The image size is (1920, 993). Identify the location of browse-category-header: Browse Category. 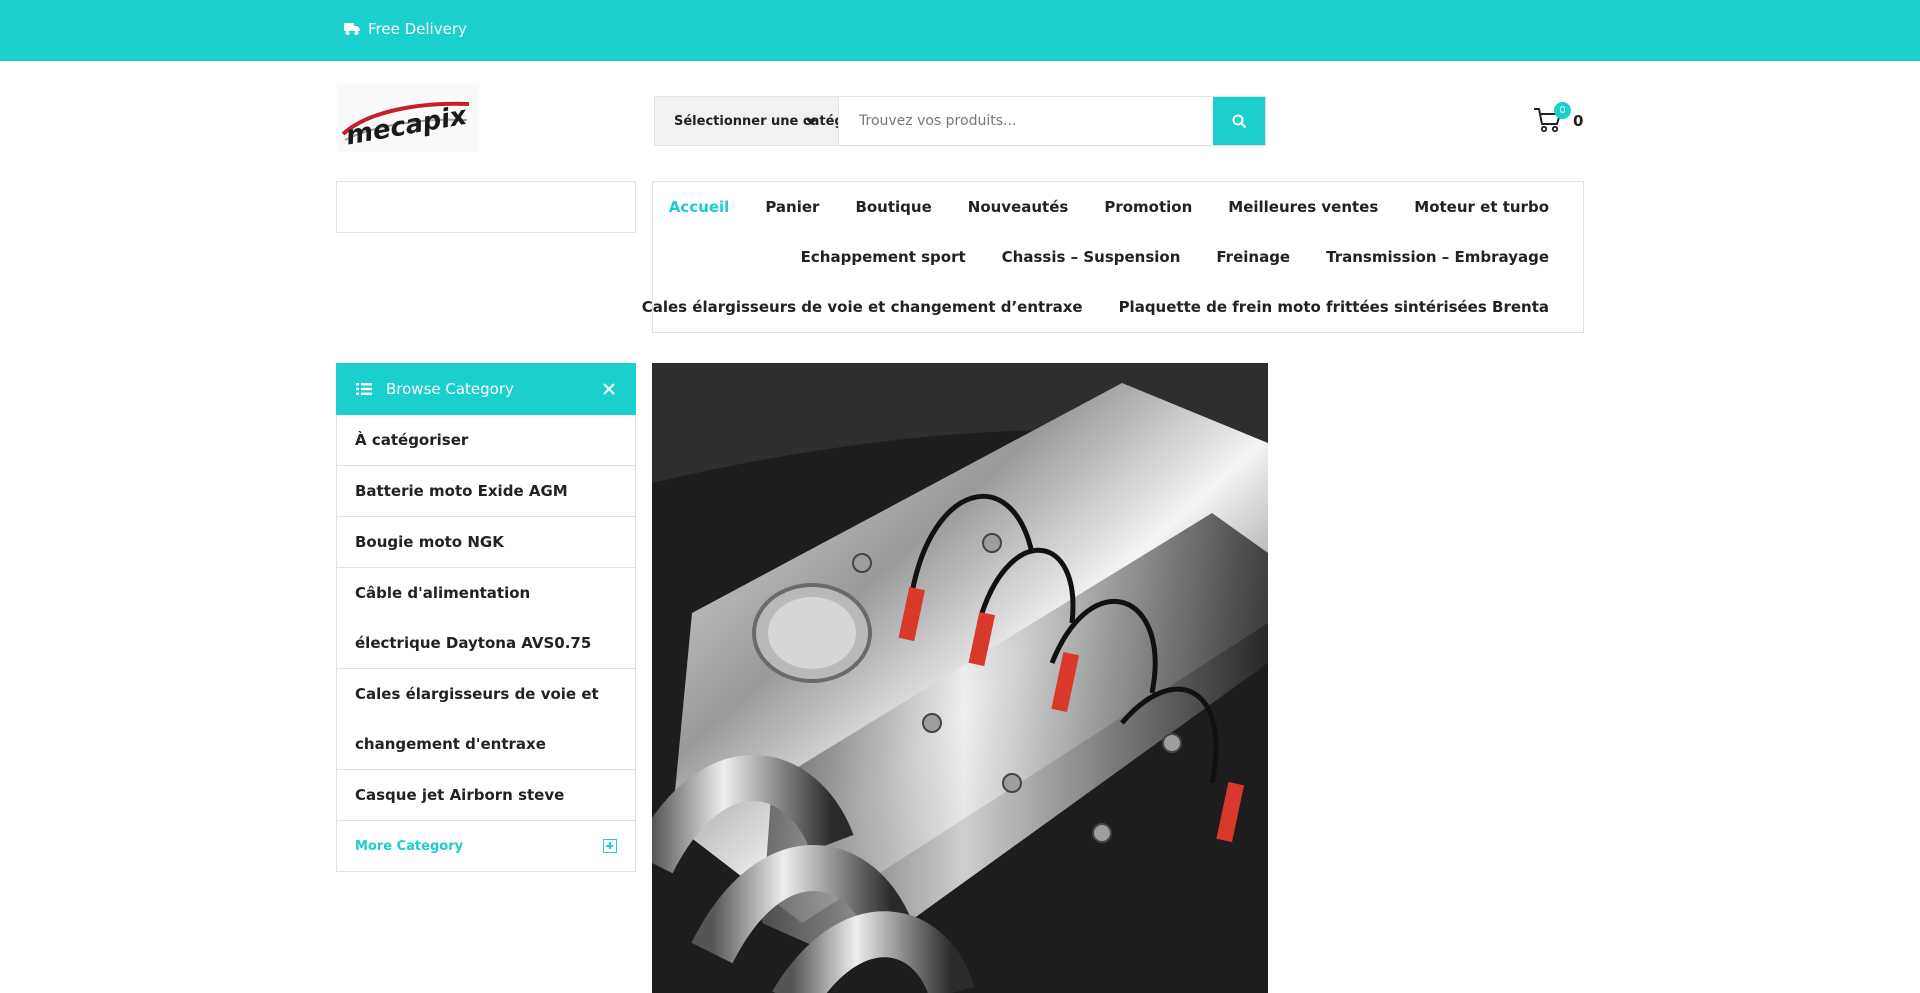
(486, 389).